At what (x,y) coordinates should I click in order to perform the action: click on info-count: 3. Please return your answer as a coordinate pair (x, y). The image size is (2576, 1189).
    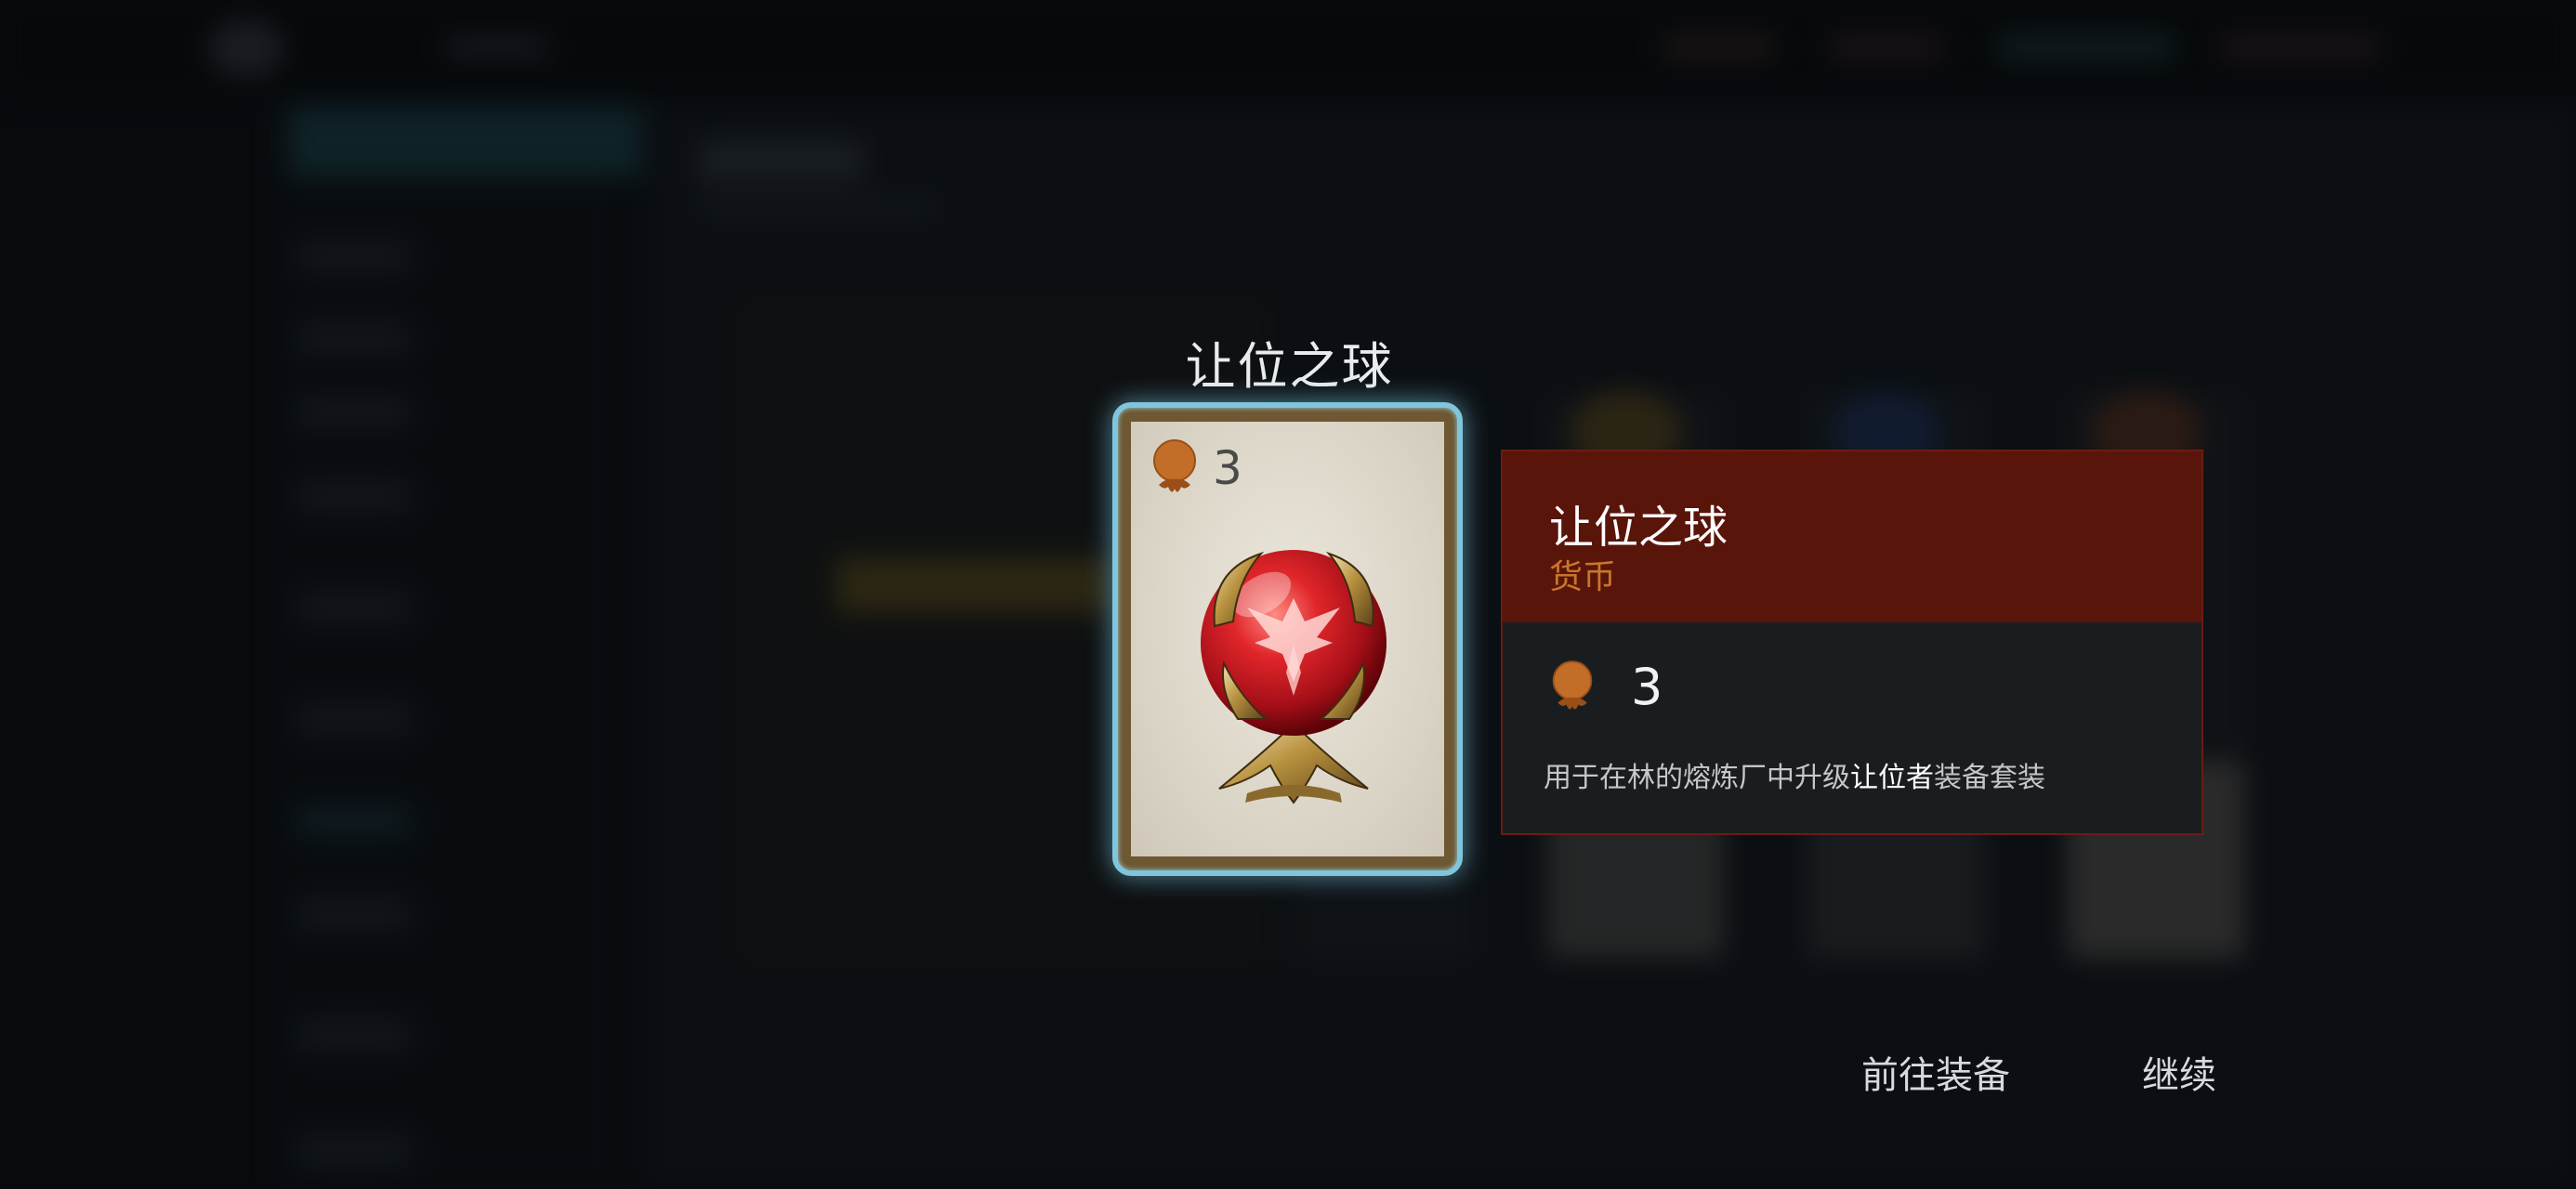
    Looking at the image, I should click on (1647, 687).